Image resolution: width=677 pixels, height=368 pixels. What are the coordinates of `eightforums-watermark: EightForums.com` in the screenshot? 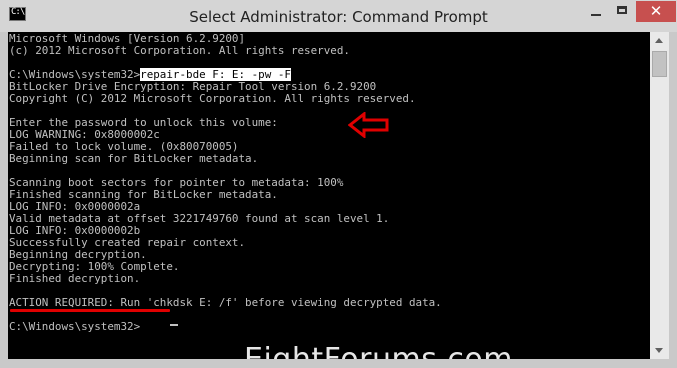 It's located at (378, 350).